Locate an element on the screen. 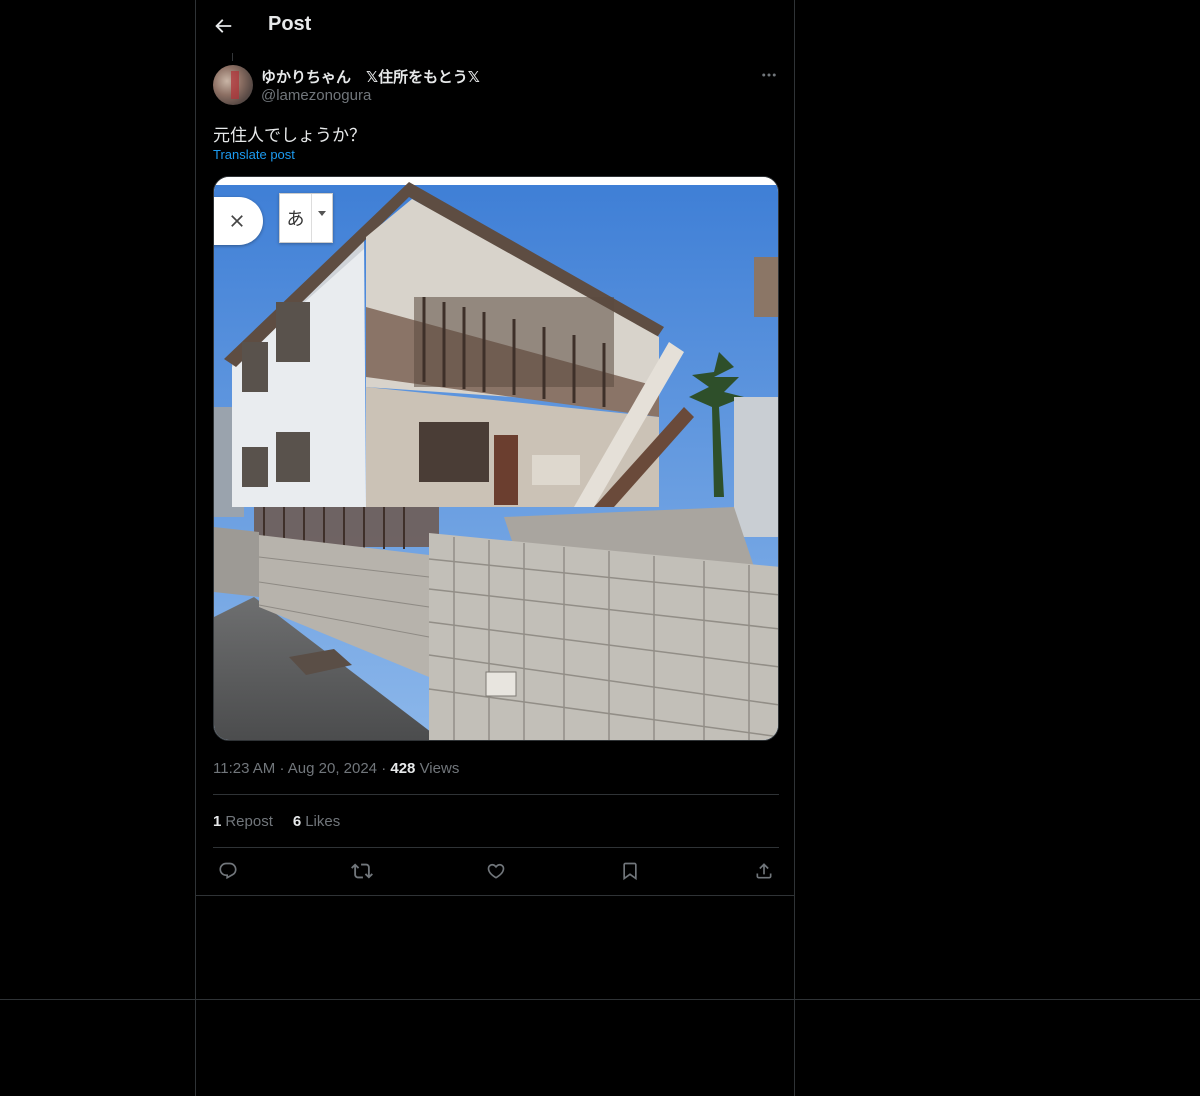 The image size is (1200, 1096). post-meta: 11:23 AM · Aug 20, 2024 · 428 Views is located at coordinates (336, 768).